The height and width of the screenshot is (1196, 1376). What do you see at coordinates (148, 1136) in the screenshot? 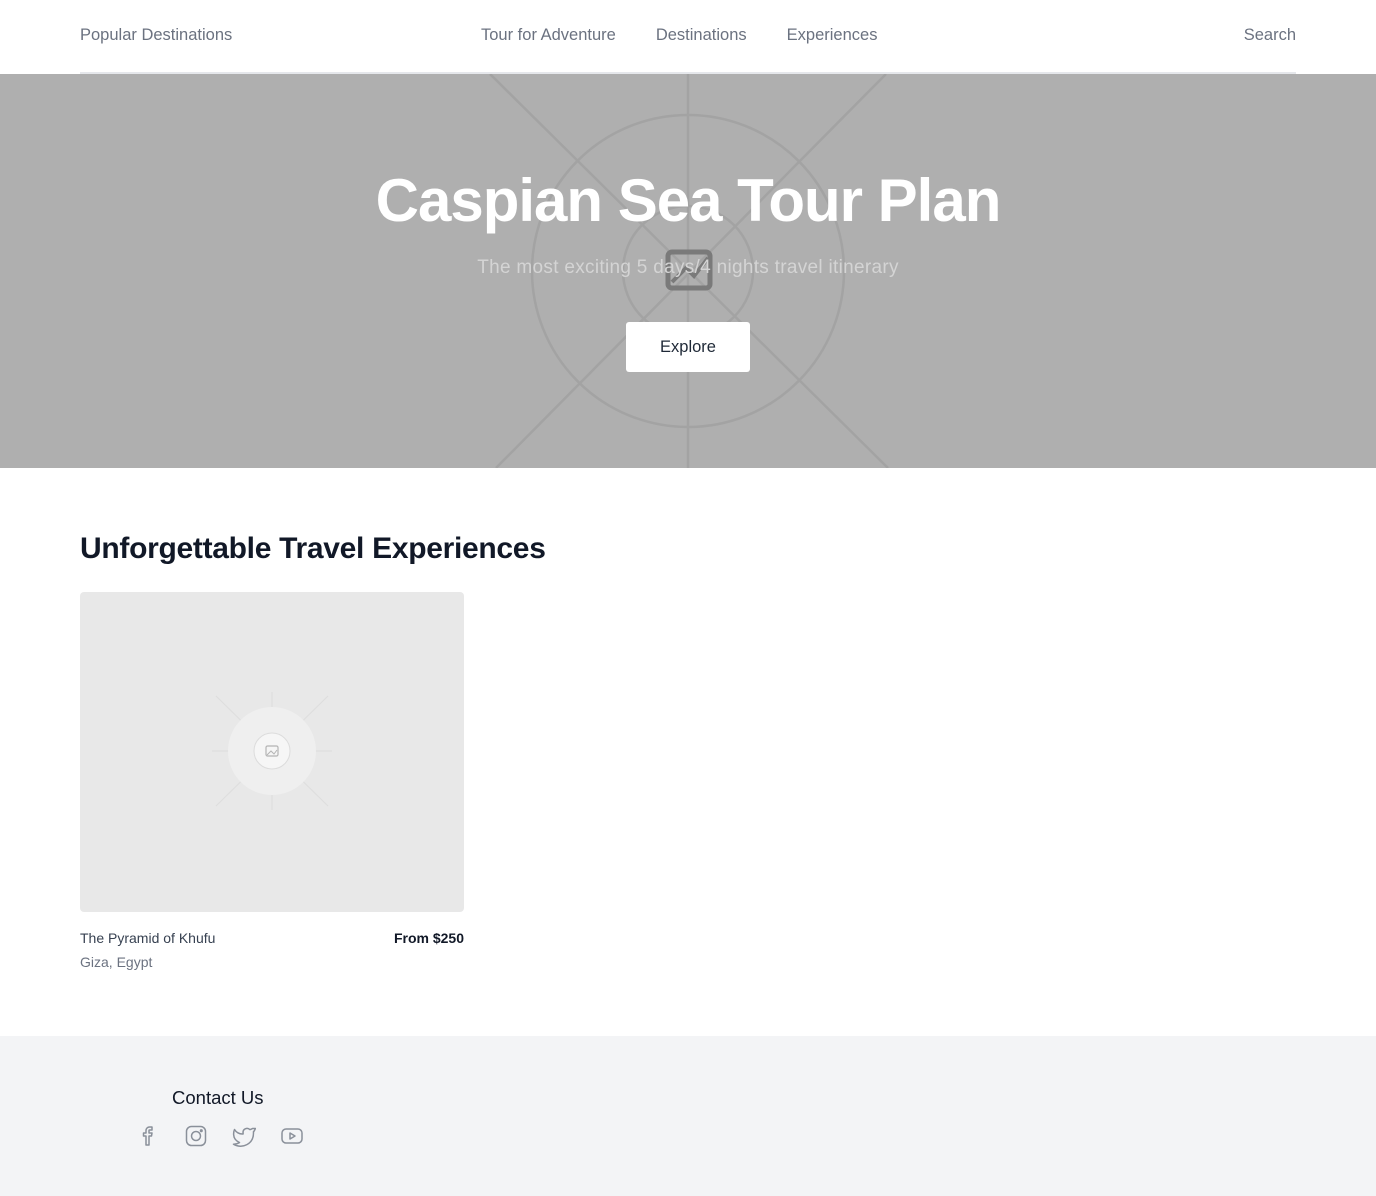
I see `facebook-icon` at bounding box center [148, 1136].